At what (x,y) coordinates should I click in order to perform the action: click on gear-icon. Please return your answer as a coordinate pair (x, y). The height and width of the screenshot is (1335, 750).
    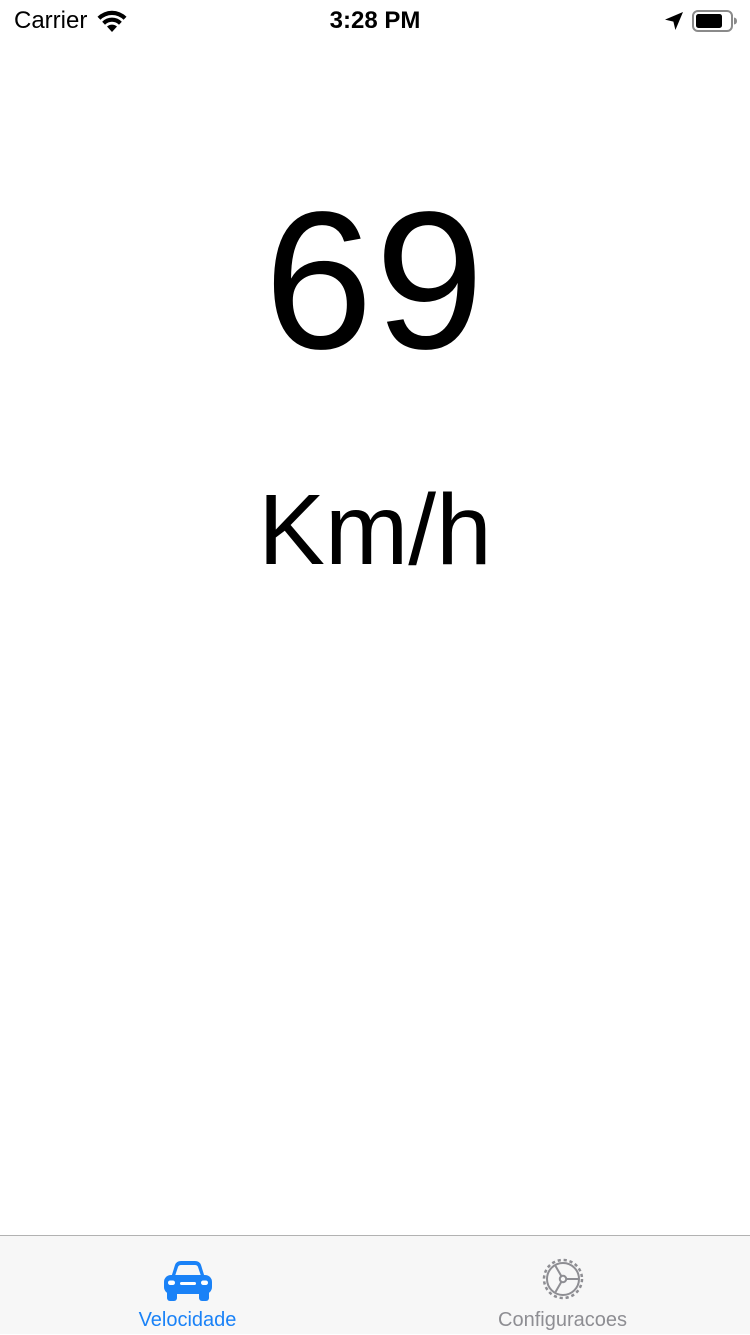
    Looking at the image, I should click on (562, 1279).